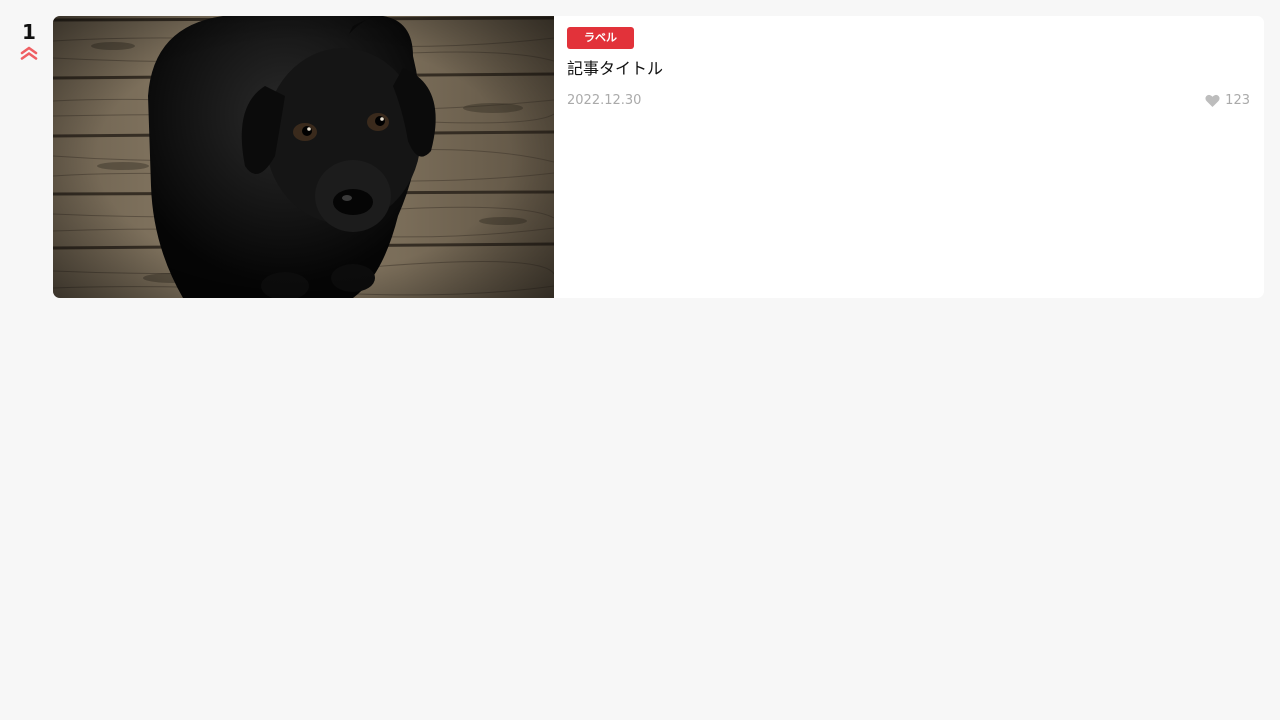 This screenshot has width=1280, height=720. I want to click on category-label: ラベル, so click(600, 38).